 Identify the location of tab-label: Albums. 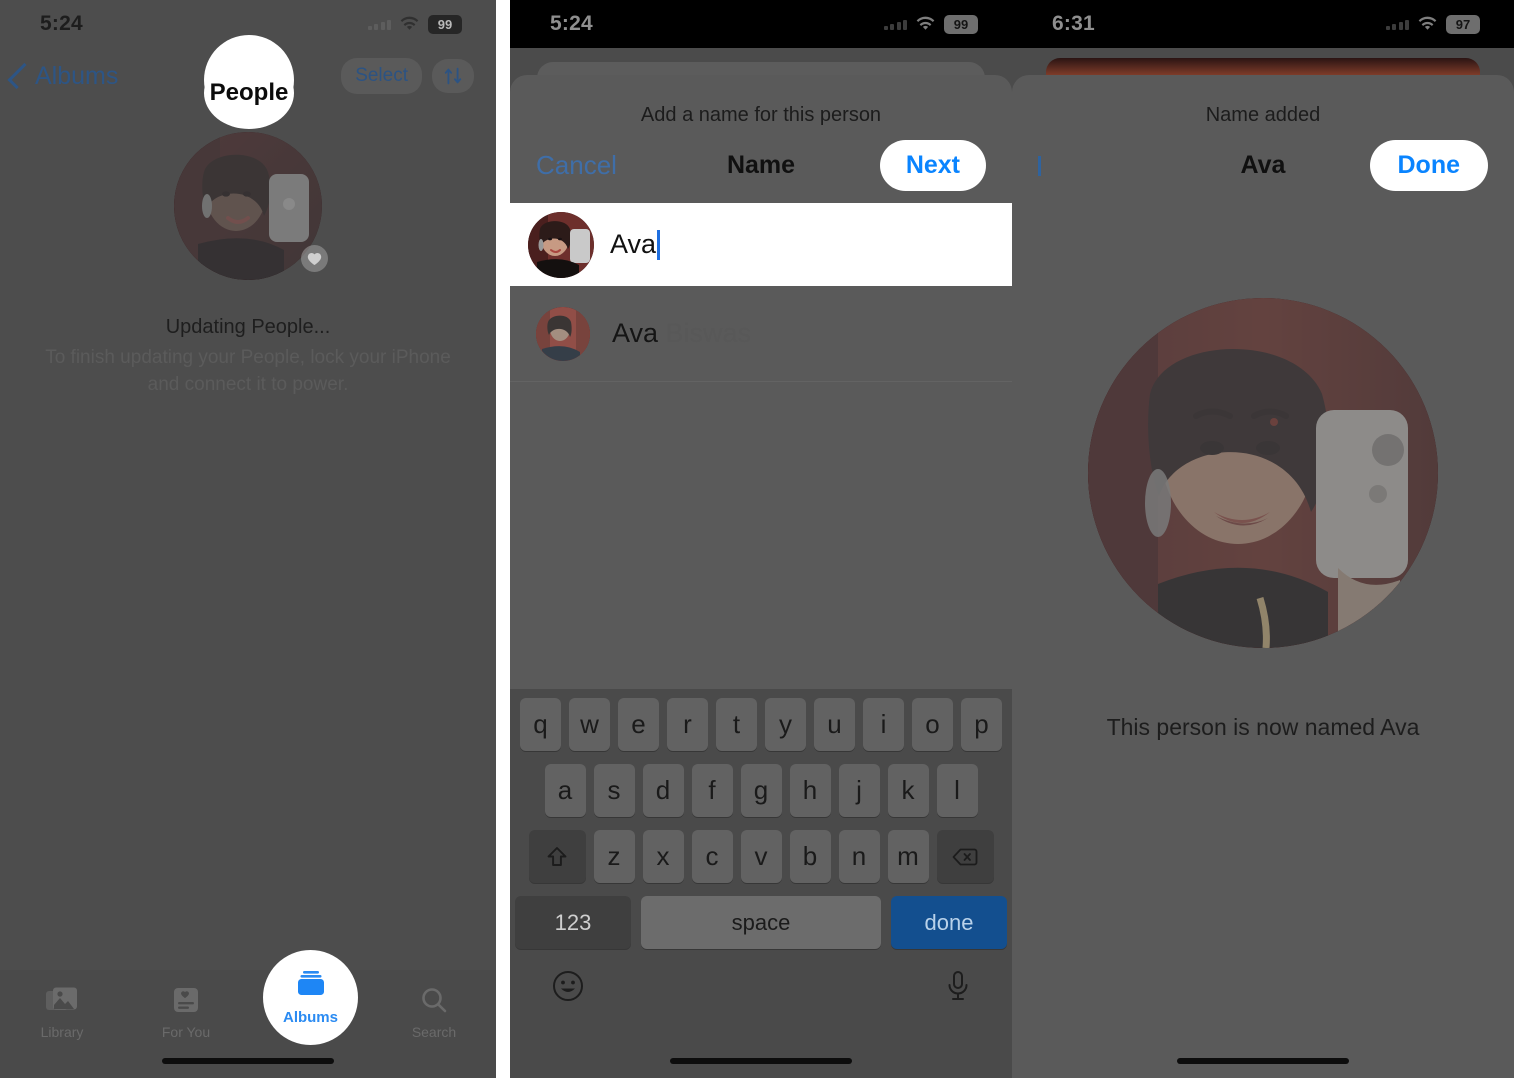
(310, 1017).